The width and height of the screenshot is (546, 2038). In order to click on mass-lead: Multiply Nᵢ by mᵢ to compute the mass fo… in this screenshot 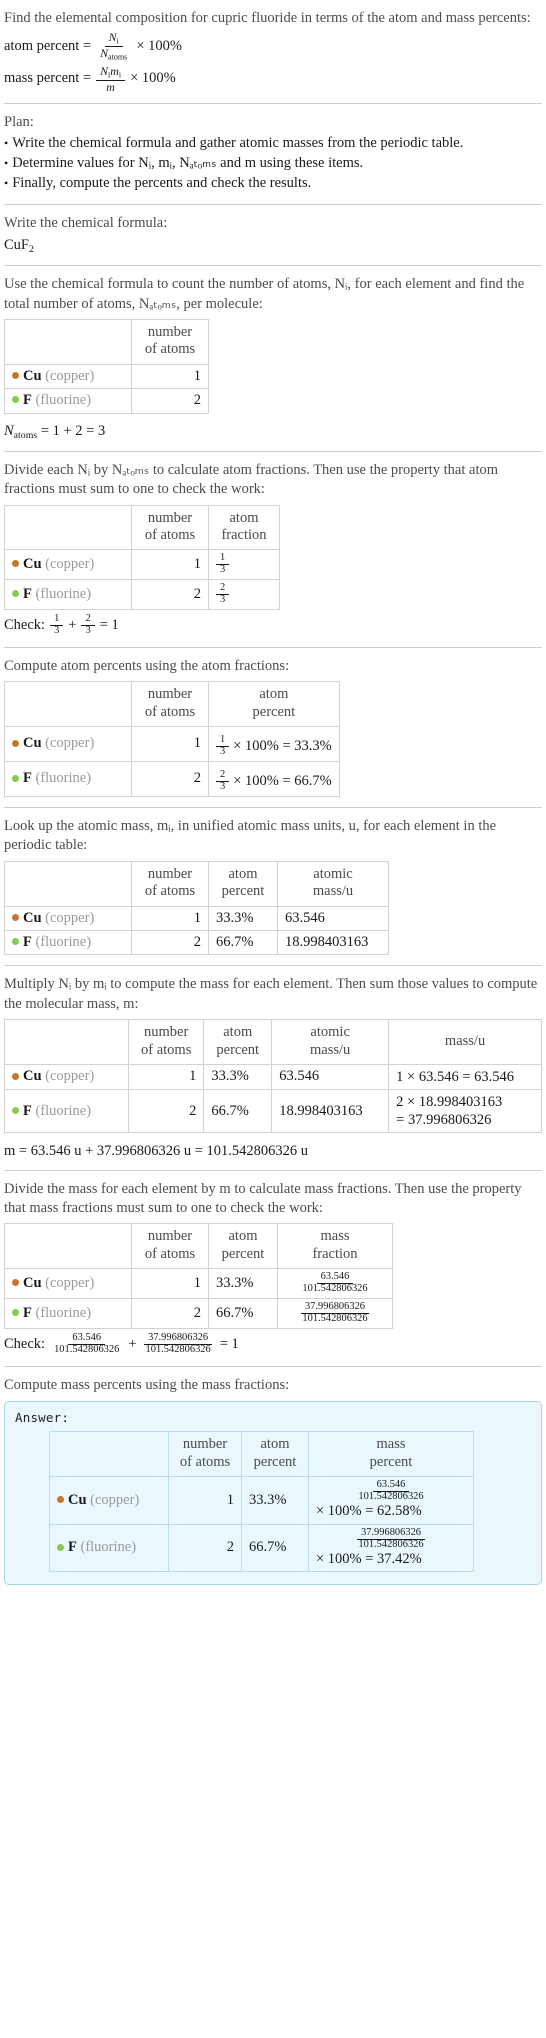, I will do `click(271, 994)`.